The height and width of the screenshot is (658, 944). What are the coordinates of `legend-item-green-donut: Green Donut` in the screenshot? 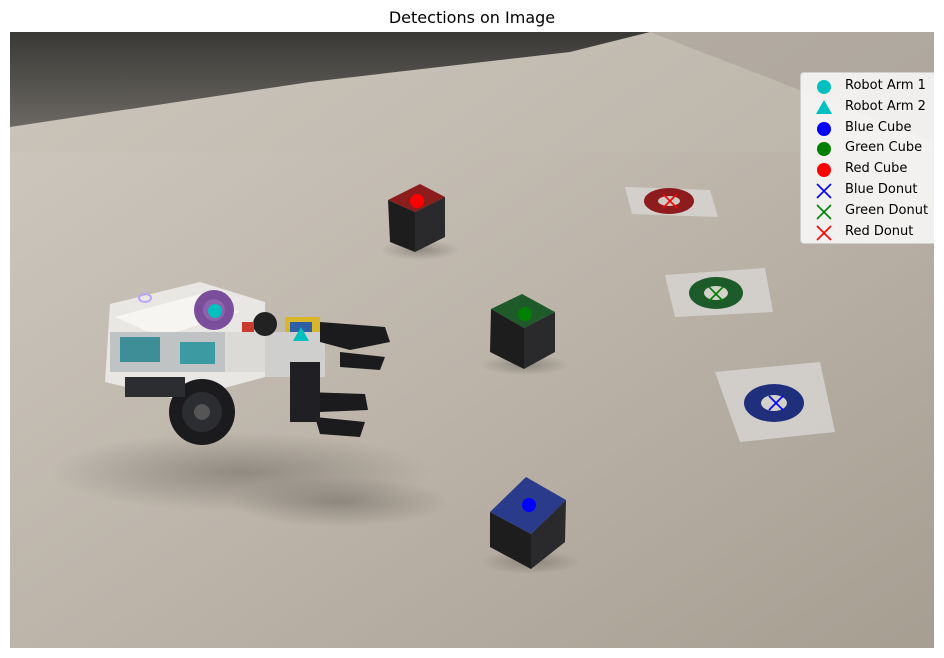 It's located at (867, 212).